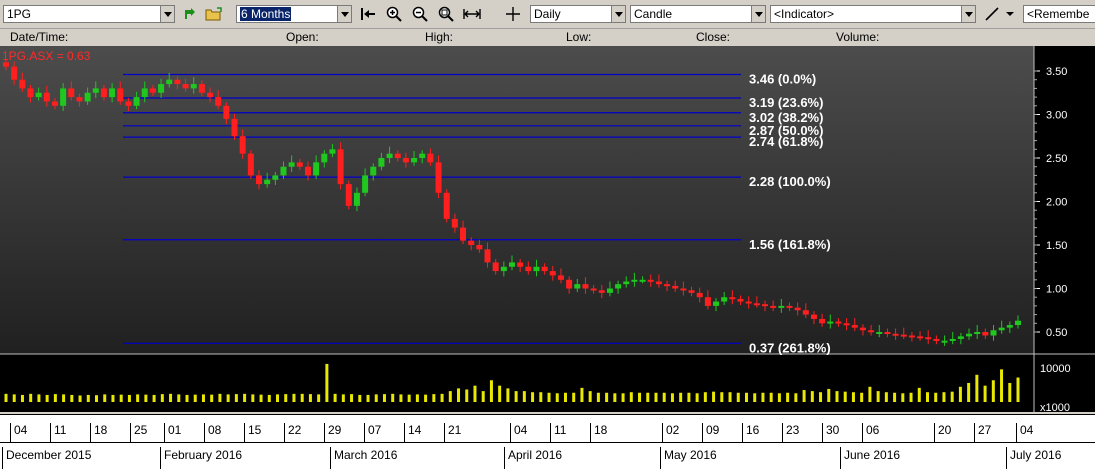  I want to click on month-tick-label: June 2016, so click(870, 458).